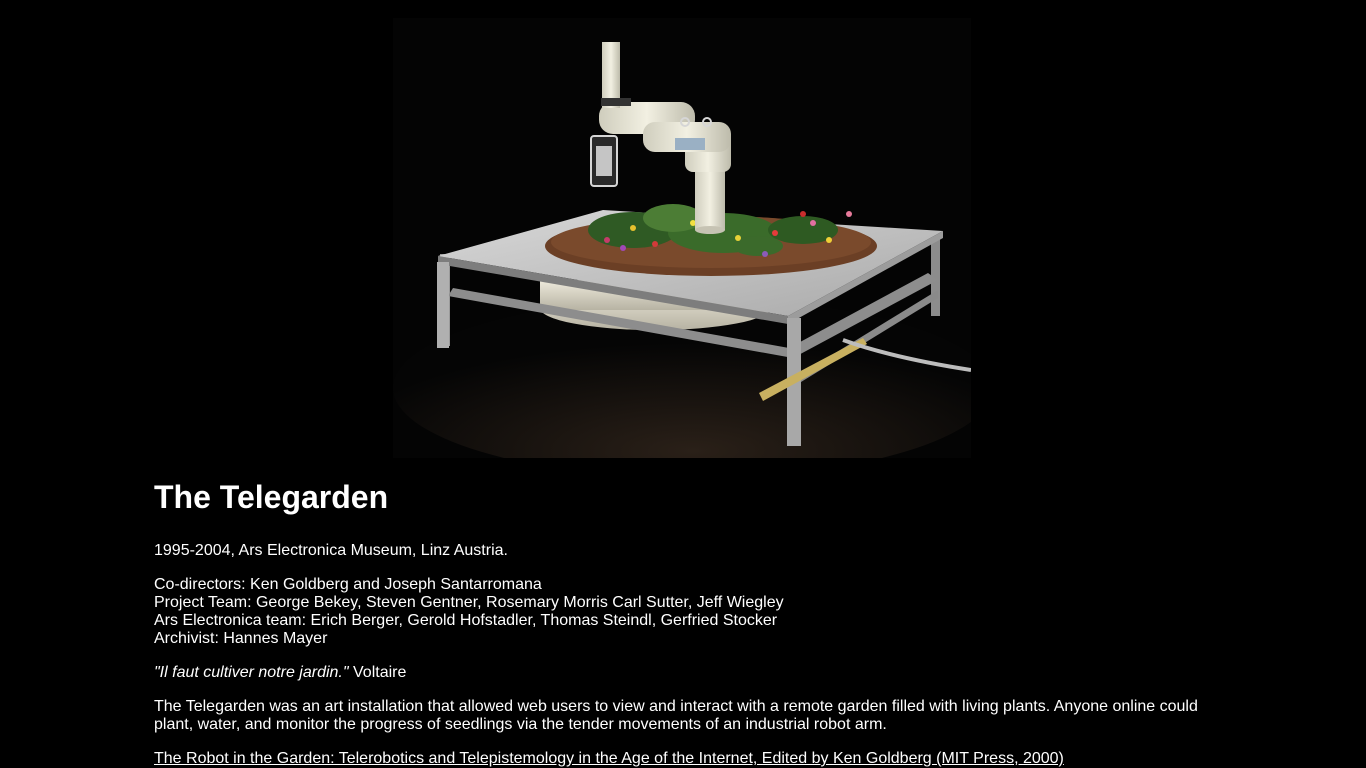 This screenshot has height=768, width=1366. What do you see at coordinates (271, 497) in the screenshot?
I see `page-title: The Telegarden` at bounding box center [271, 497].